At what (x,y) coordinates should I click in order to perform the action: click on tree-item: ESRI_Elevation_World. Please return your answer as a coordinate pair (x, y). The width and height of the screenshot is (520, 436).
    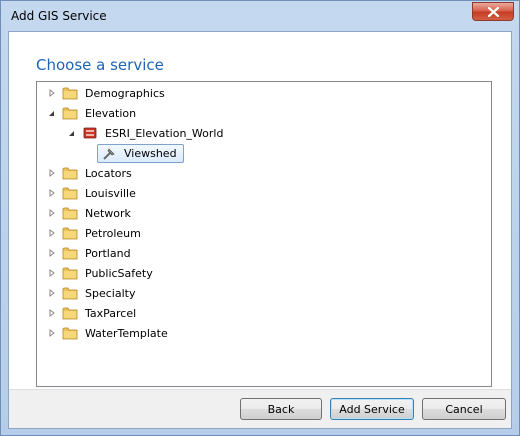
    Looking at the image, I should click on (146, 133).